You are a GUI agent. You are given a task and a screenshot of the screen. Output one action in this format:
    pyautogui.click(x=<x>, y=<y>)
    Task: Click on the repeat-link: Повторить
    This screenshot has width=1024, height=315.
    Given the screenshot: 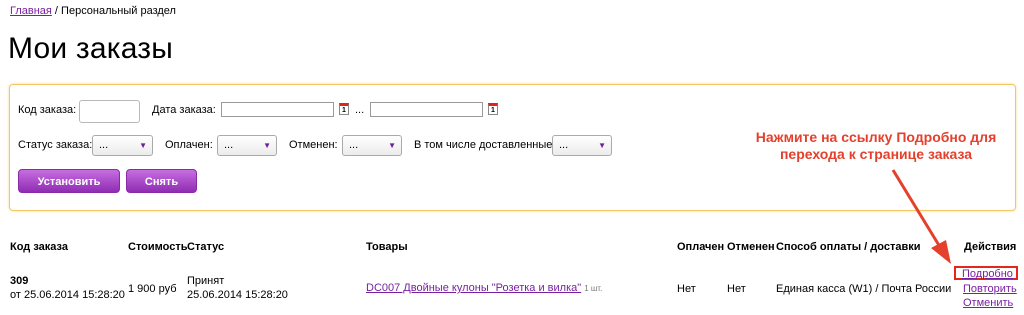 What is the action you would take?
    pyautogui.click(x=990, y=289)
    